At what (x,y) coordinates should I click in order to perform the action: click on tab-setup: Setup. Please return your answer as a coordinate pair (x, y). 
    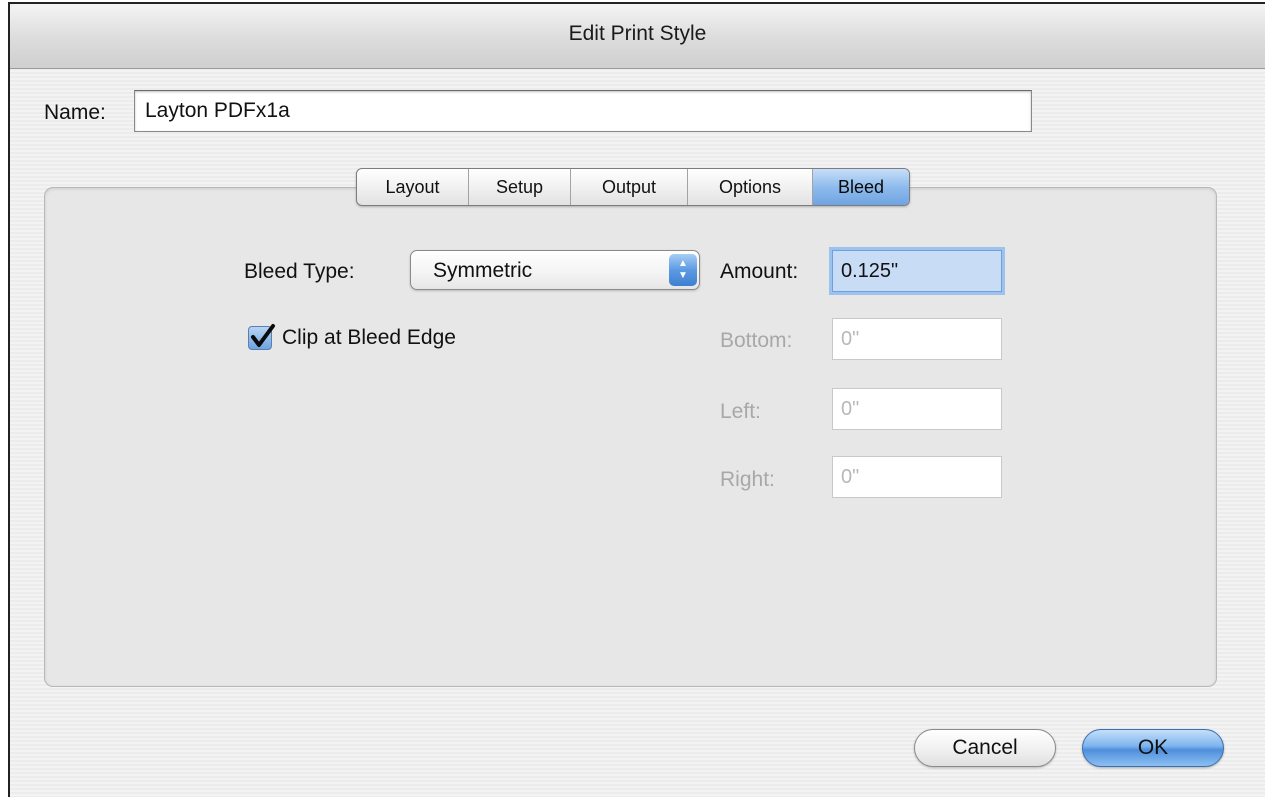
    Looking at the image, I should click on (520, 187).